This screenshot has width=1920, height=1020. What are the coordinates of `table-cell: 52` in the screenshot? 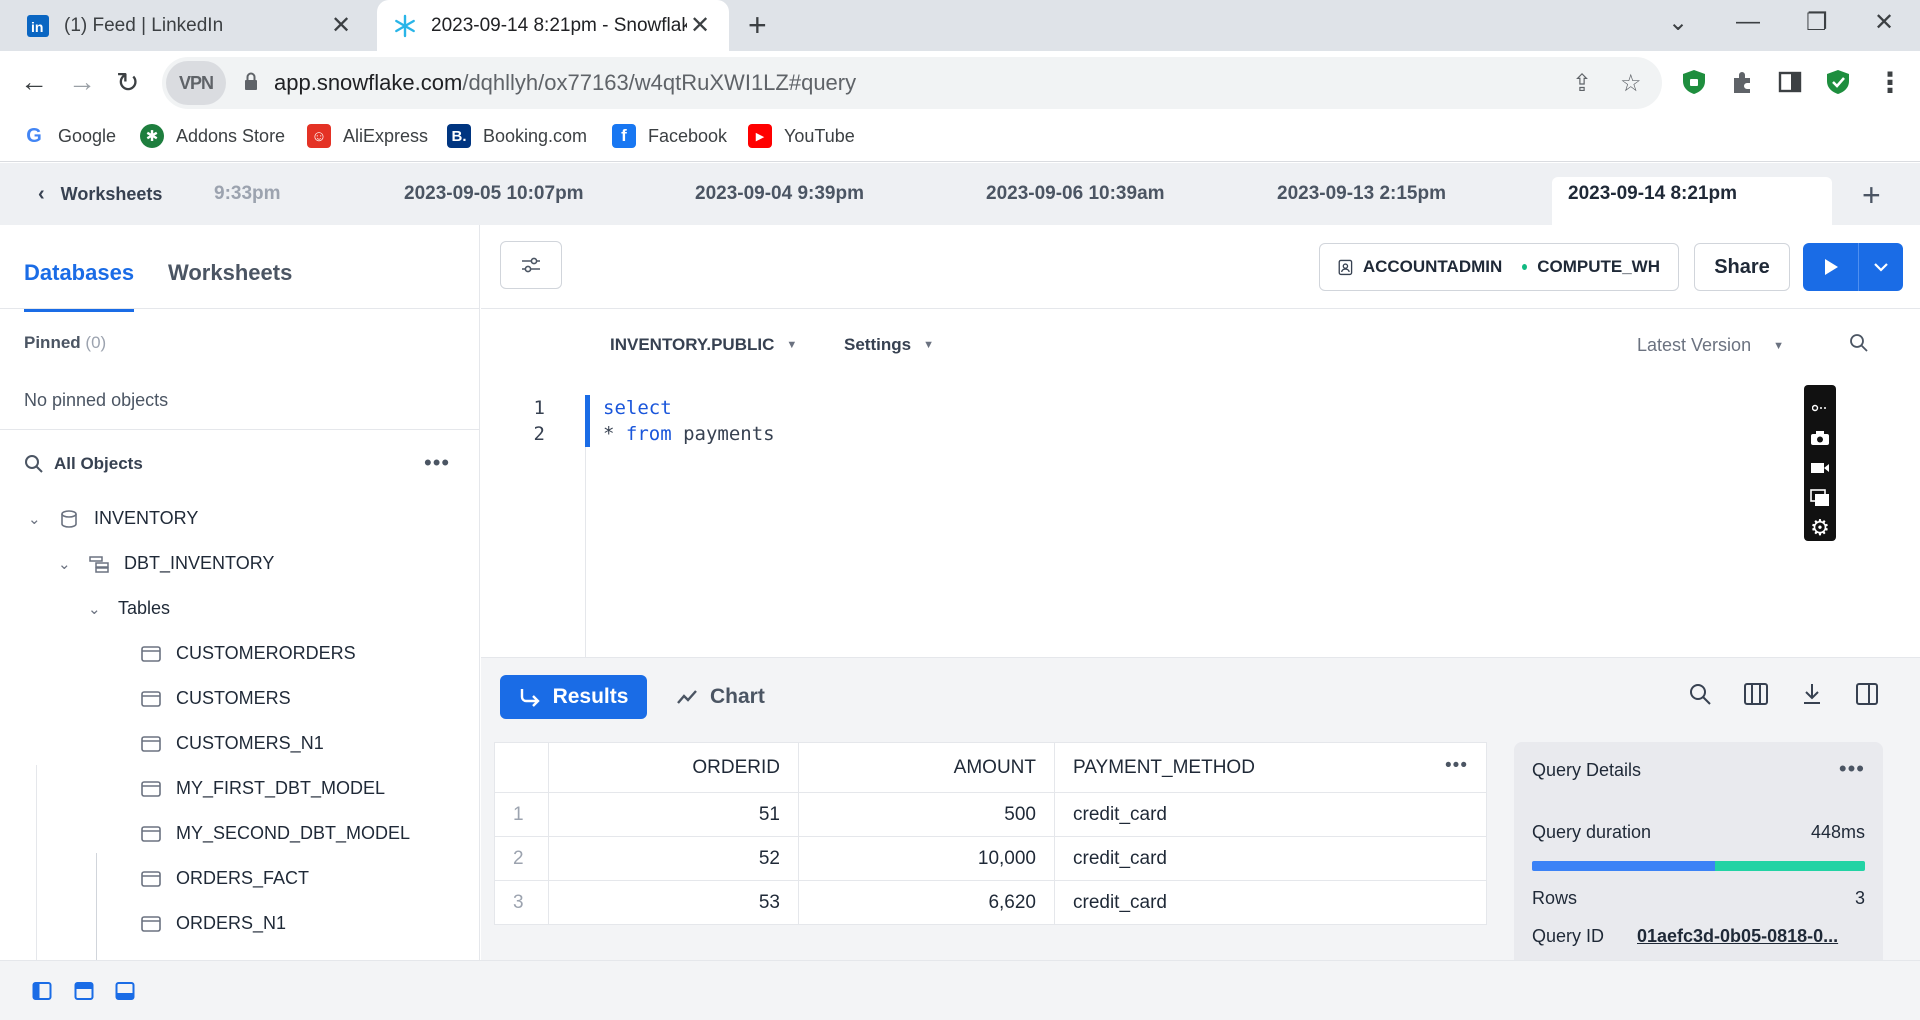 It's located at (673, 858).